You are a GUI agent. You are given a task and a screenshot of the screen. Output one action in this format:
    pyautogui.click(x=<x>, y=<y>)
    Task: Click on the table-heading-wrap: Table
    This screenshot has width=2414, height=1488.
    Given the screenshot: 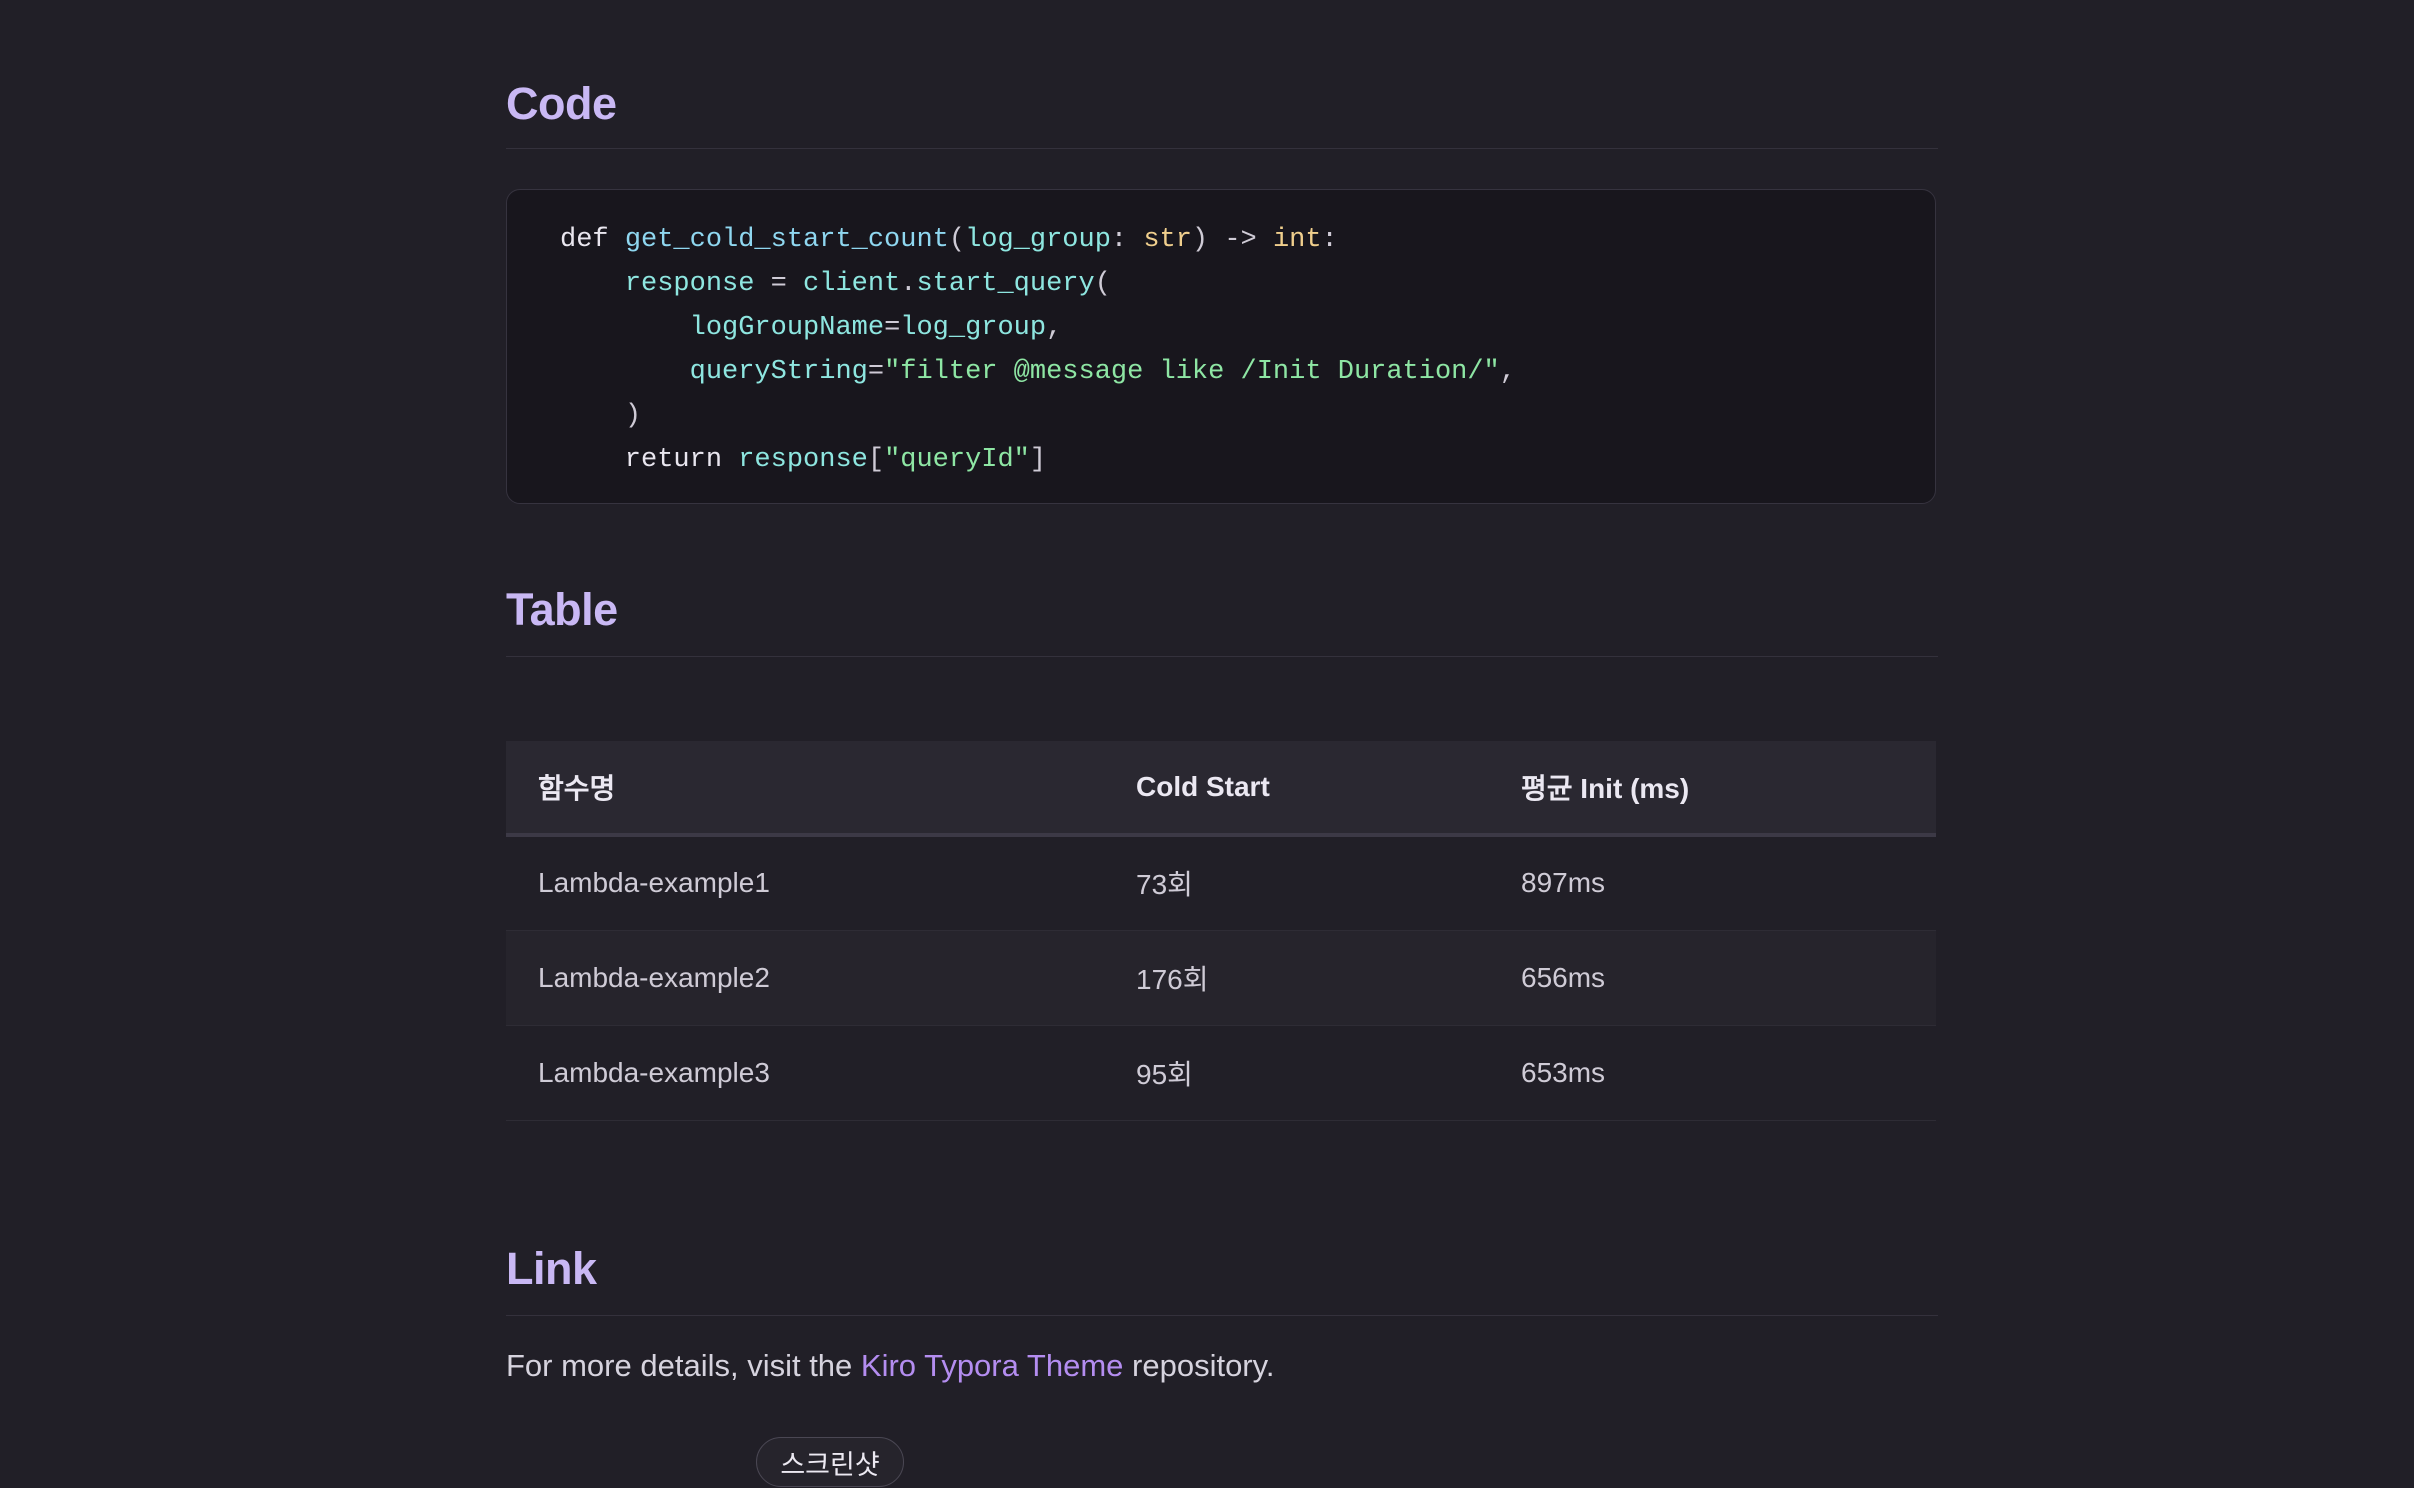 What is the action you would take?
    pyautogui.click(x=1222, y=620)
    